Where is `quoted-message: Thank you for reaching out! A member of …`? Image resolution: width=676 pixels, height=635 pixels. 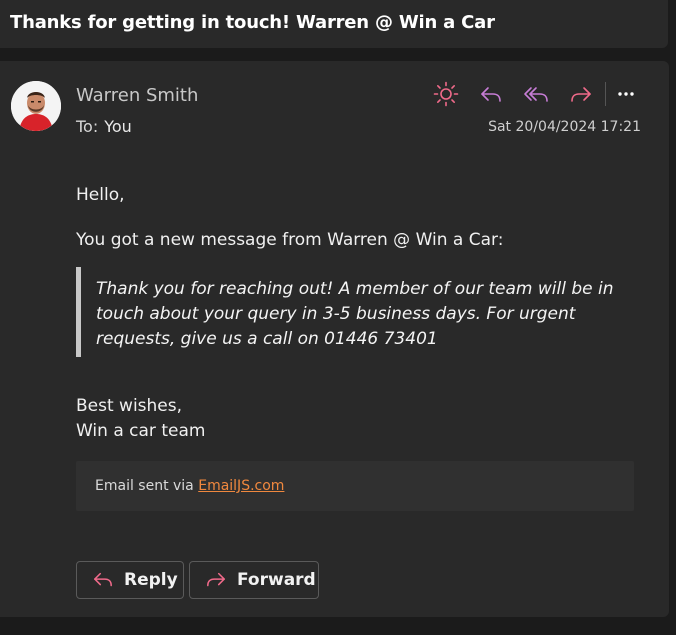 quoted-message: Thank you for reaching out! A member of … is located at coordinates (351, 312).